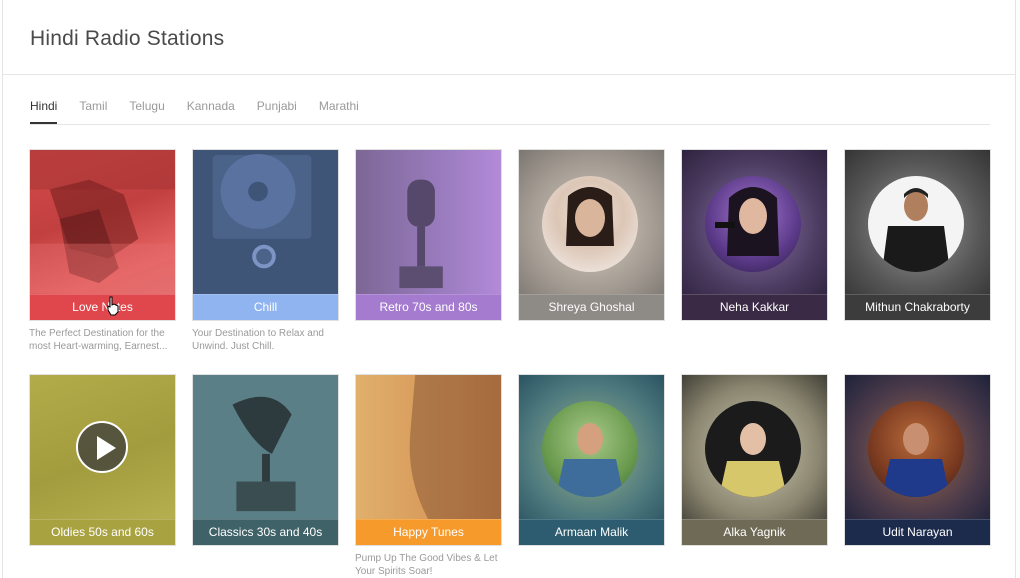  I want to click on station-thumbnail: Shreya Ghoshal, so click(591, 235).